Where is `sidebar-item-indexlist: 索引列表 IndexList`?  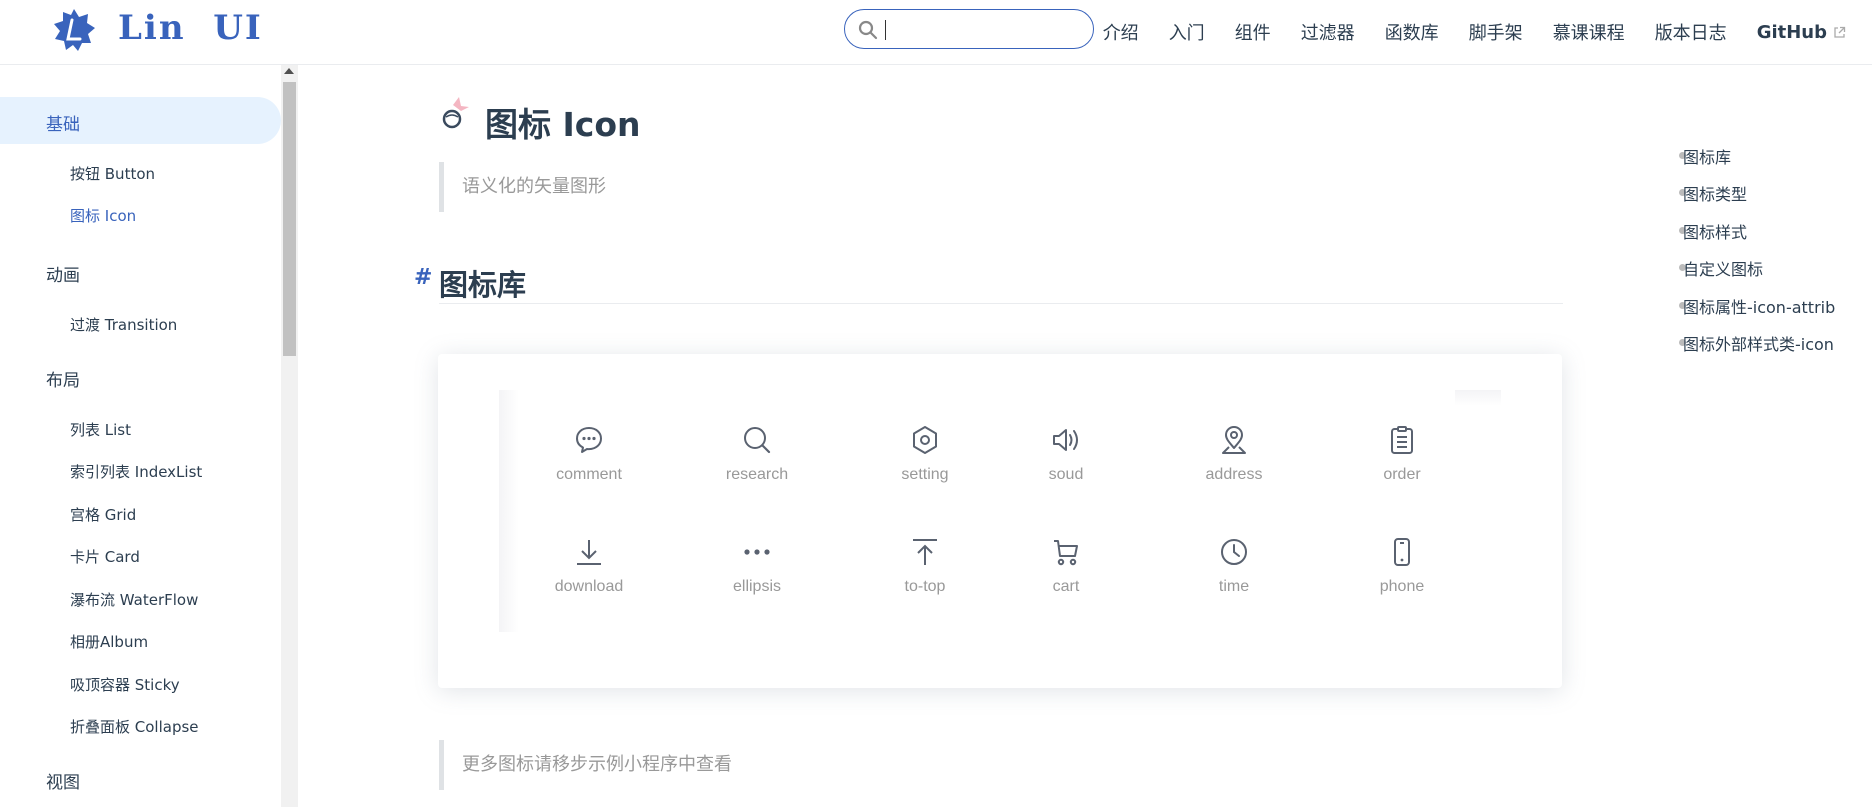
sidebar-item-indexlist: 索引列表 IndexList is located at coordinates (136, 471).